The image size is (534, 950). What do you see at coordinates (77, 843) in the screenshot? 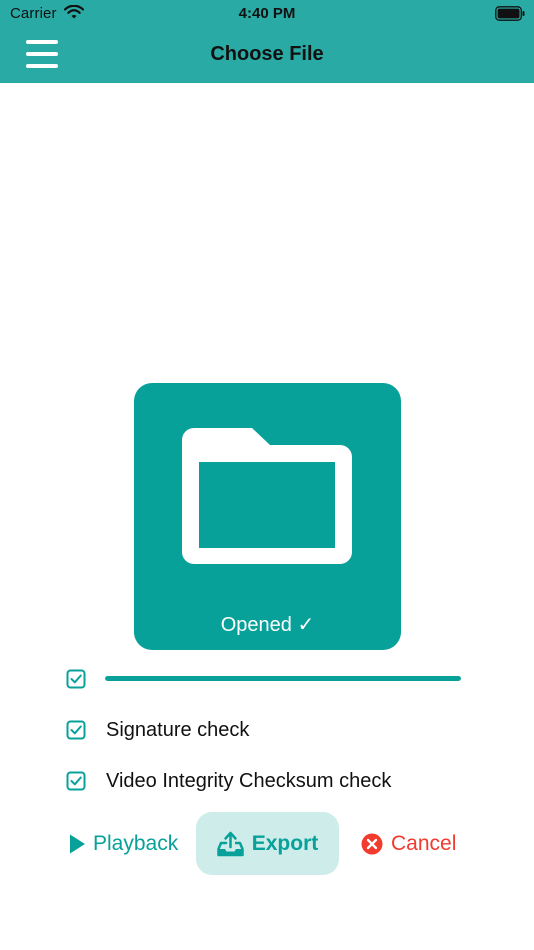
I see `play-icon` at bounding box center [77, 843].